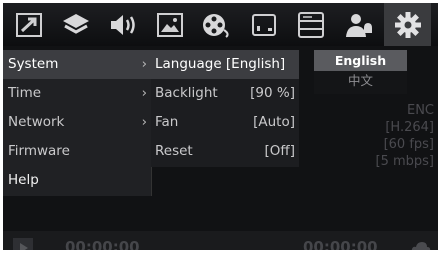  What do you see at coordinates (225, 93) in the screenshot?
I see `submenu-item-backlight: Backlight [90 %]` at bounding box center [225, 93].